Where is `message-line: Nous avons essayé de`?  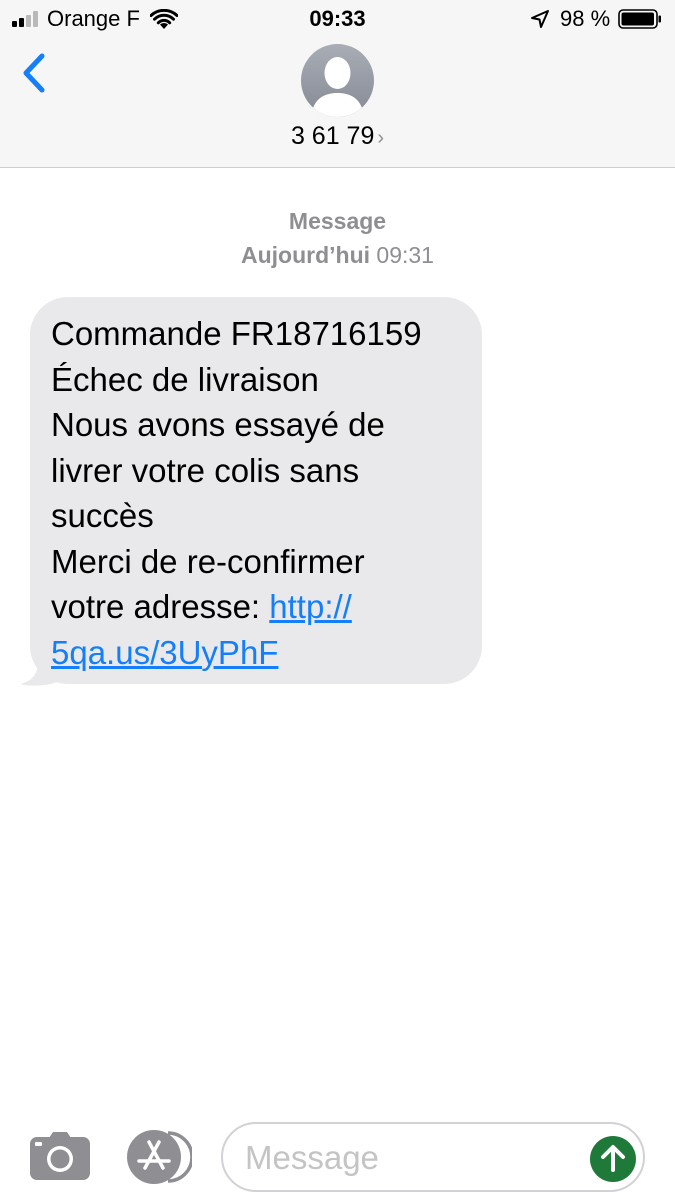 message-line: Nous avons essayé de is located at coordinates (218, 424).